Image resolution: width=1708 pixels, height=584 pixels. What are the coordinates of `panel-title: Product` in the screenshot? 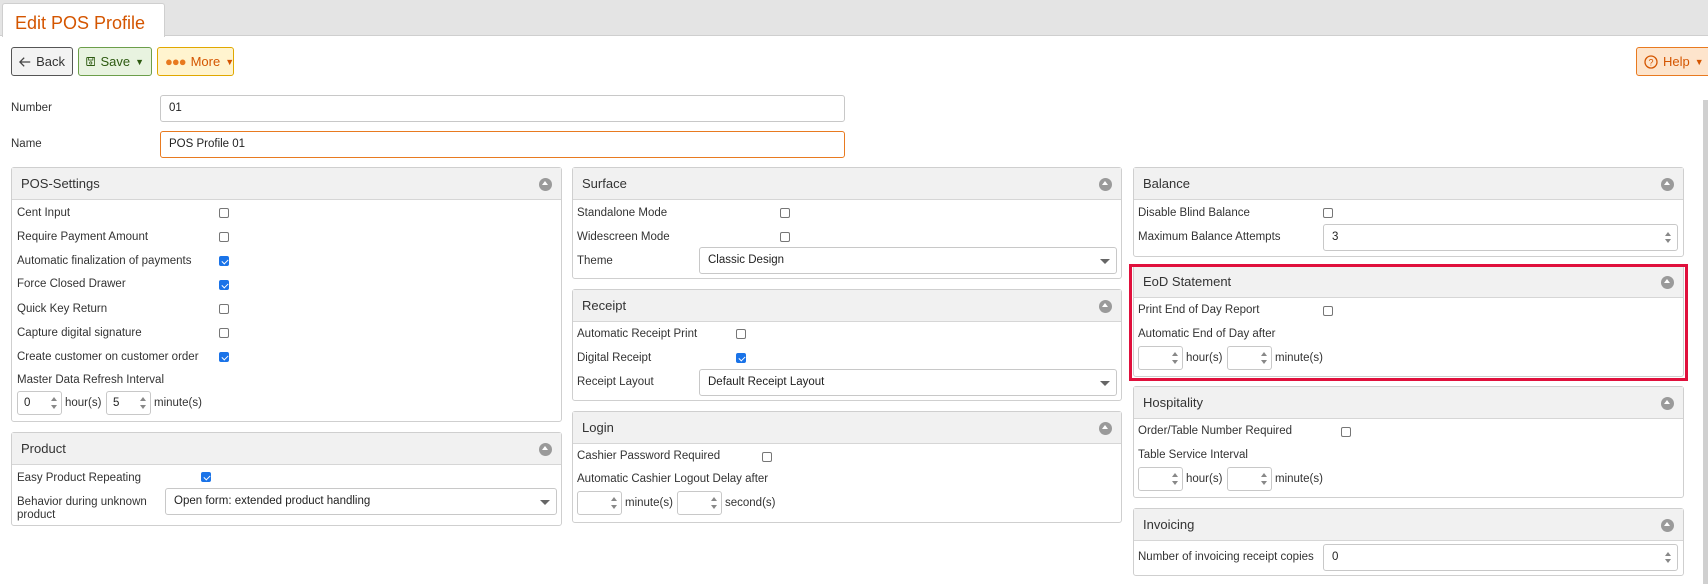 It's located at (43, 448).